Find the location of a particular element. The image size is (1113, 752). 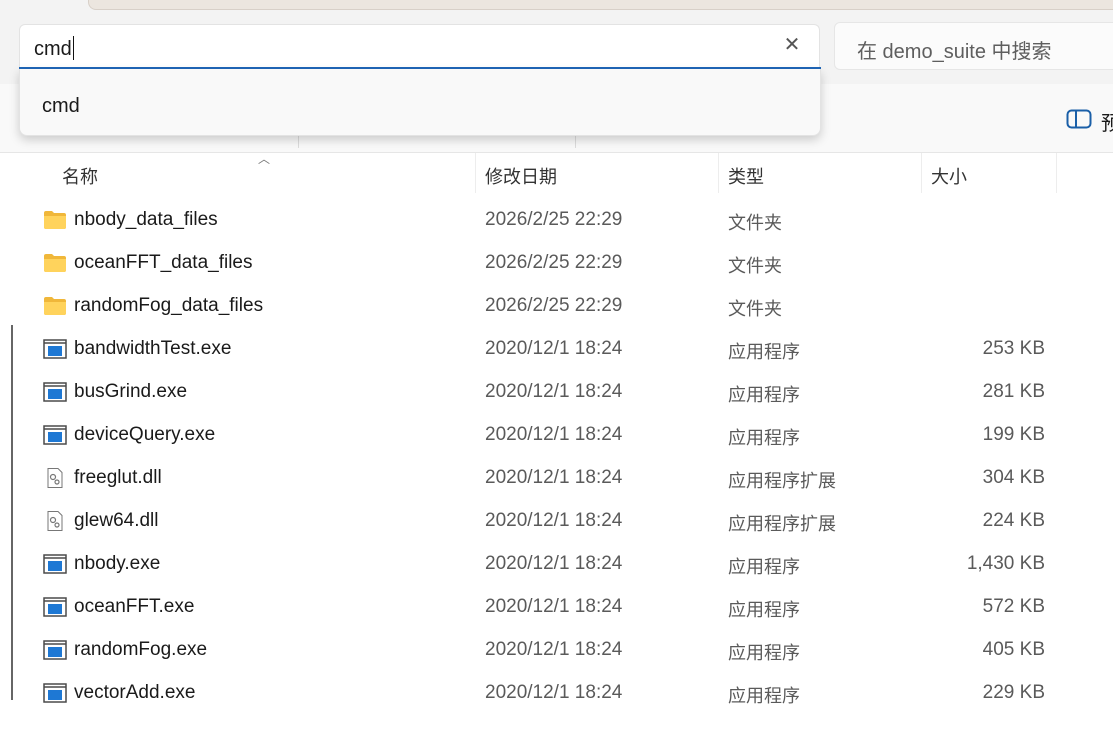

file-name: glew64.dll is located at coordinates (116, 521).